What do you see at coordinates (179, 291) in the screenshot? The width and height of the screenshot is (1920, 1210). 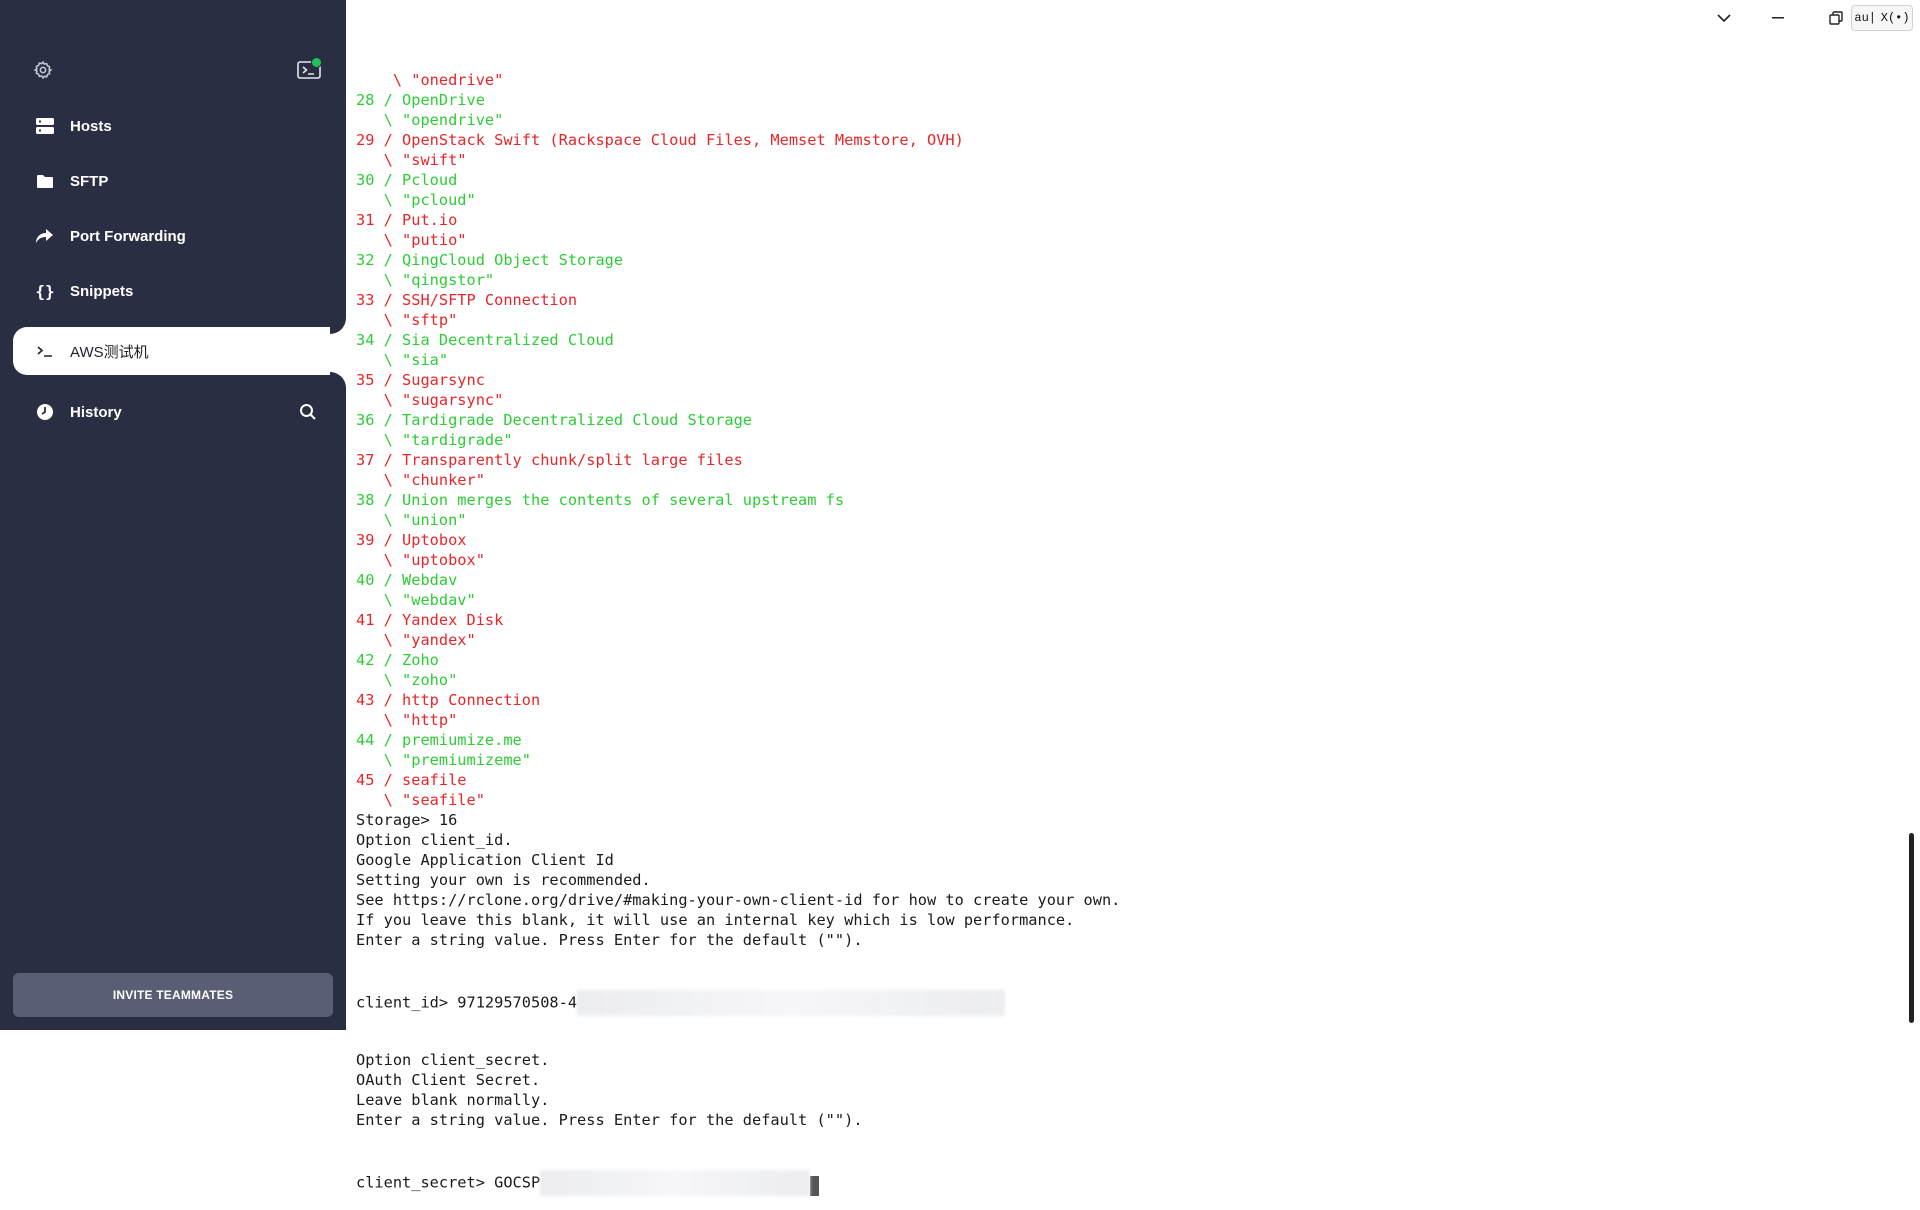 I see `sidebar-item-snippets: {} Snippets` at bounding box center [179, 291].